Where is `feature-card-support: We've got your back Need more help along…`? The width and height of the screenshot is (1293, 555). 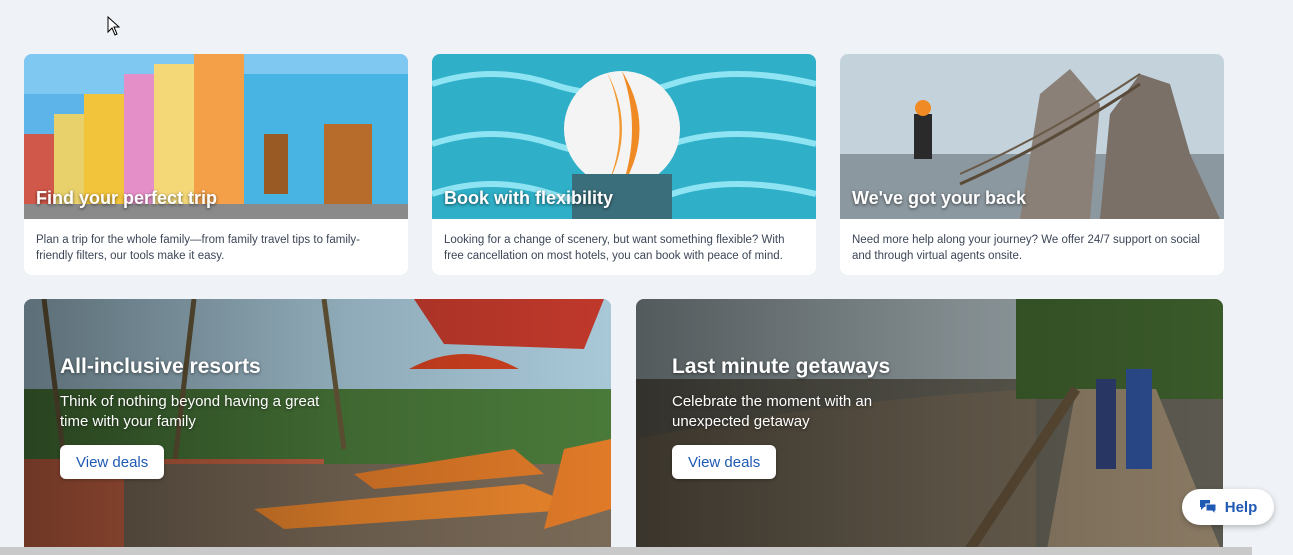
feature-card-support: We've got your back Need more help along… is located at coordinates (1032, 164).